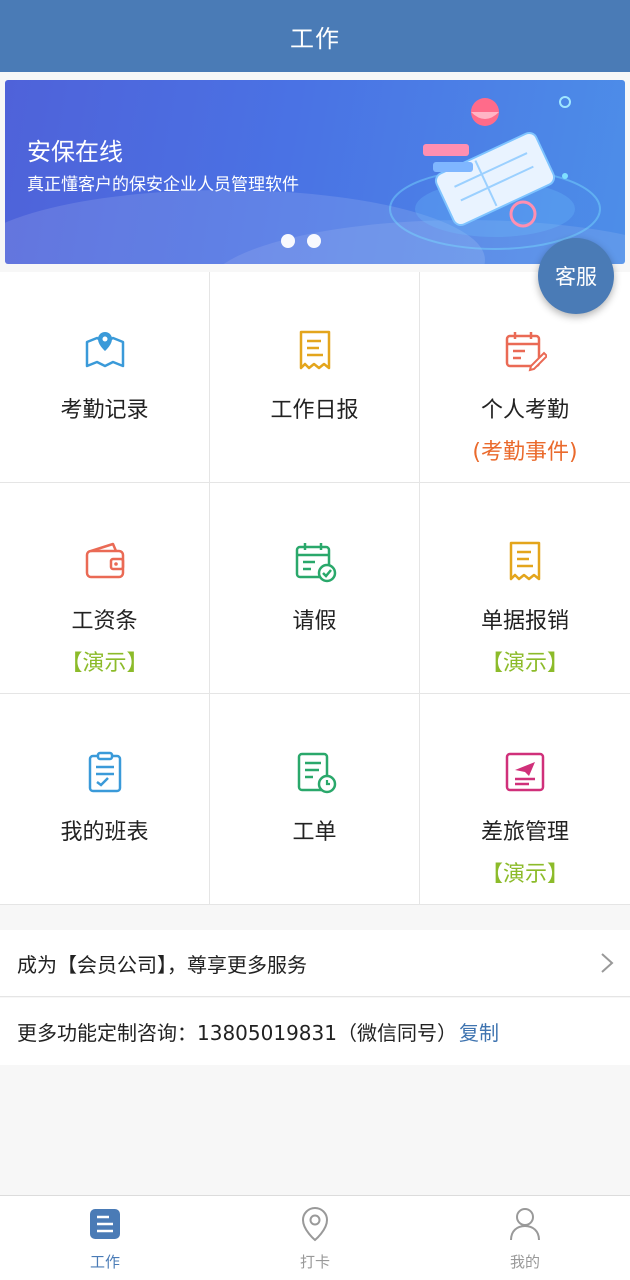  I want to click on member-company-row: 成为【会员公司】，尊享更多服务, so click(315, 963).